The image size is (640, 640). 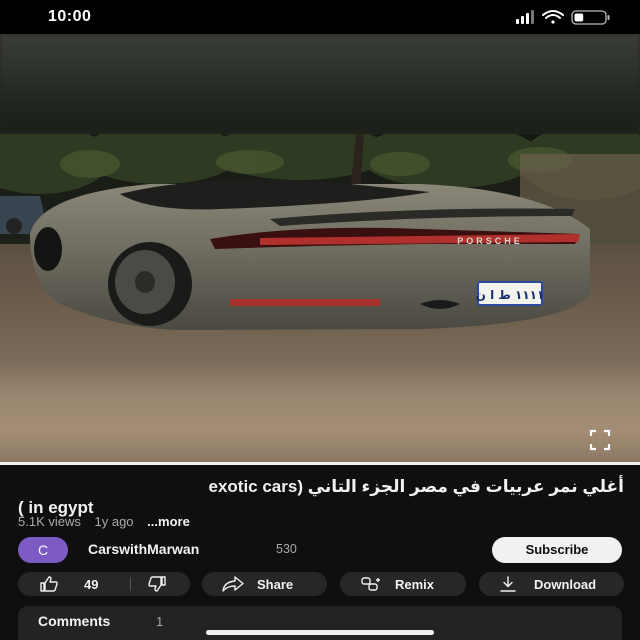 I want to click on action-bar: 49 Share Remix Download, so click(x=321, y=584).